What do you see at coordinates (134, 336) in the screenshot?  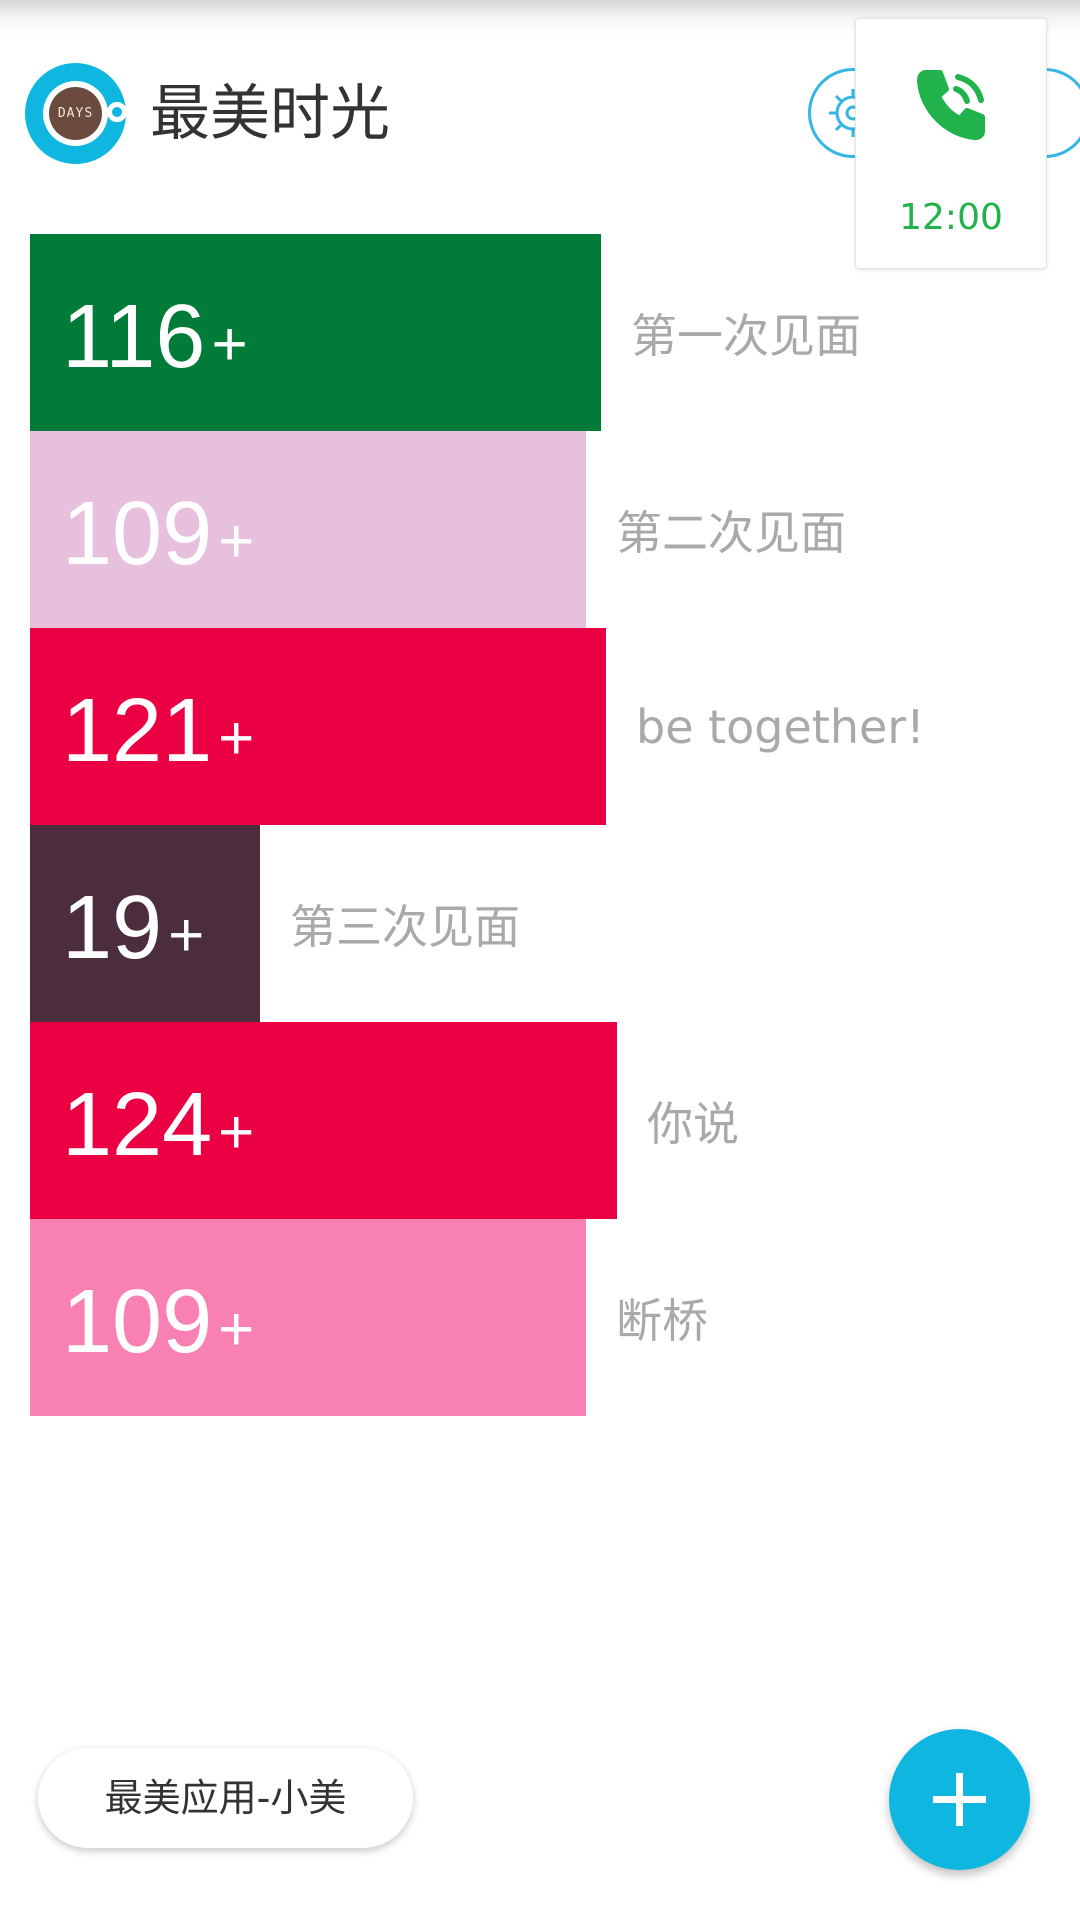 I see `event-count: 116` at bounding box center [134, 336].